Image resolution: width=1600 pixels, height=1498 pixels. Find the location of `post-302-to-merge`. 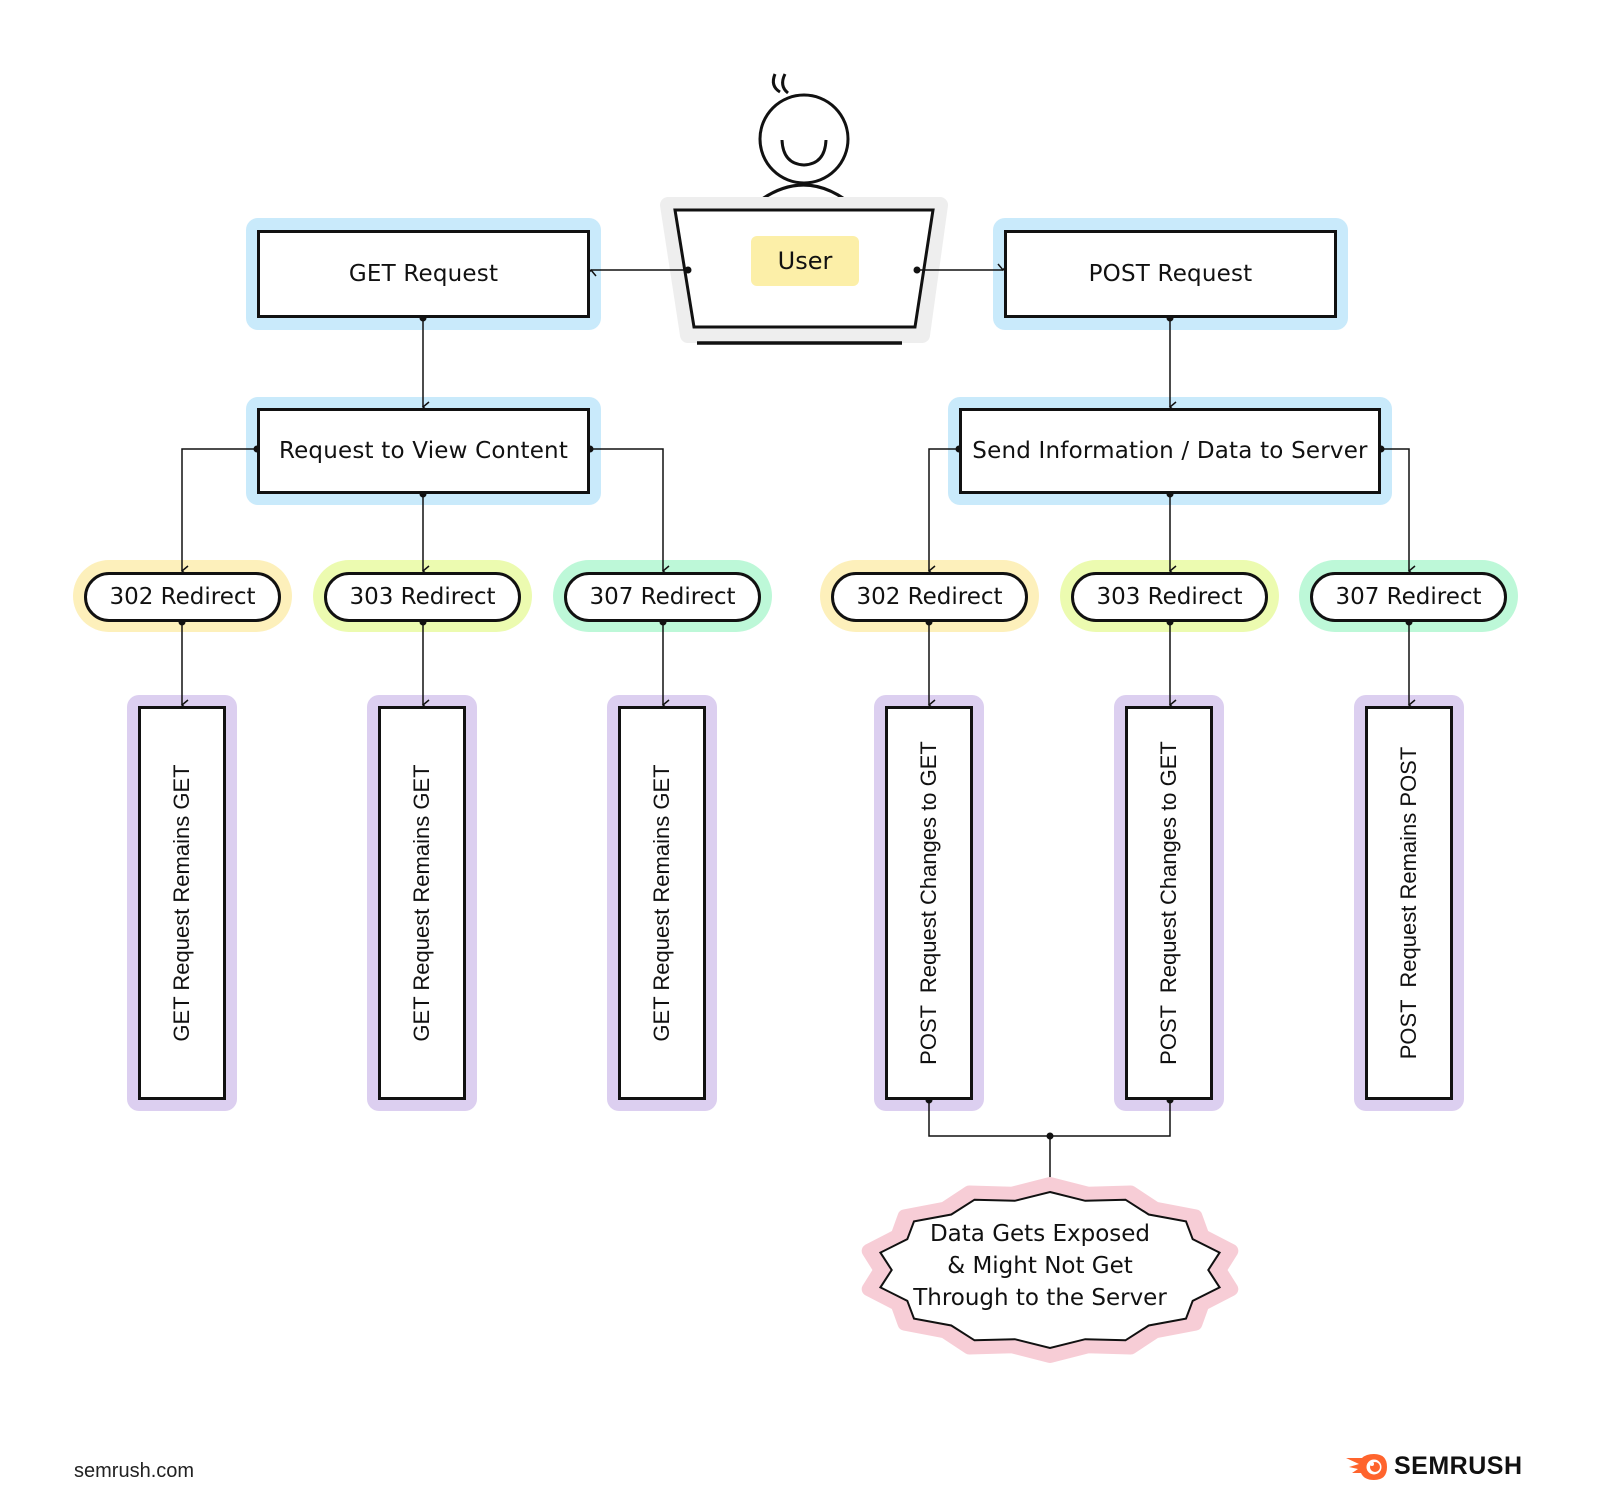

post-302-to-merge is located at coordinates (1049, 1118).